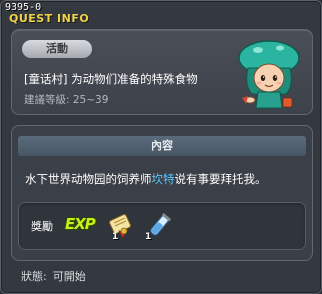  What do you see at coordinates (148, 237) in the screenshot?
I see `potion-quantity: 1` at bounding box center [148, 237].